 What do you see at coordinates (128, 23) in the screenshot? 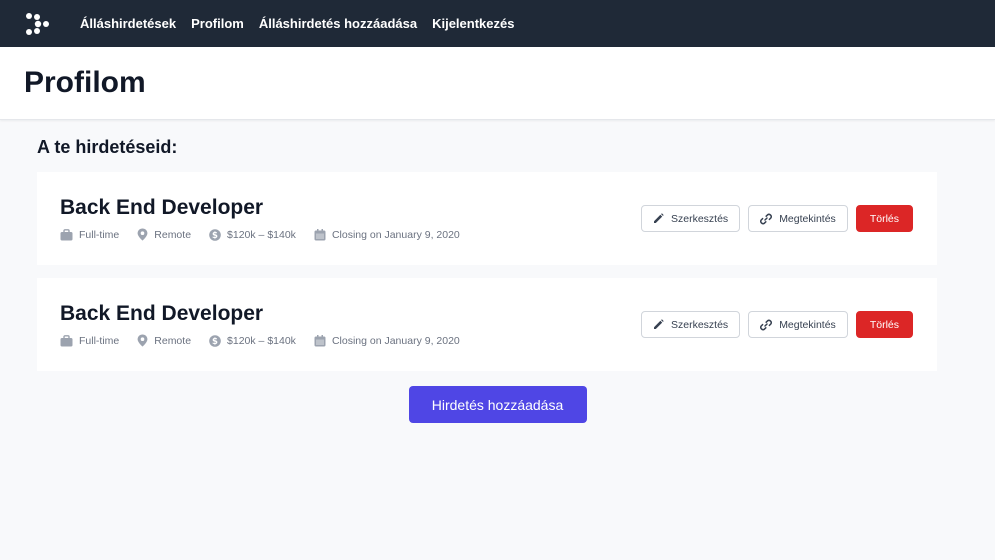
I see `nav-item-job-listings: Álláshirdetések` at bounding box center [128, 23].